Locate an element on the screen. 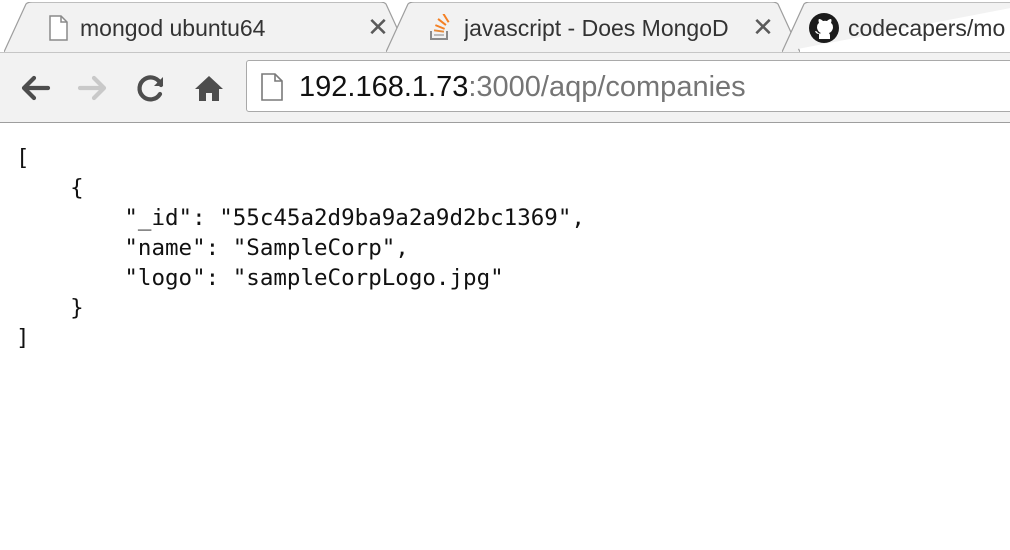 The width and height of the screenshot is (1010, 550). reload-icon is located at coordinates (150, 88).